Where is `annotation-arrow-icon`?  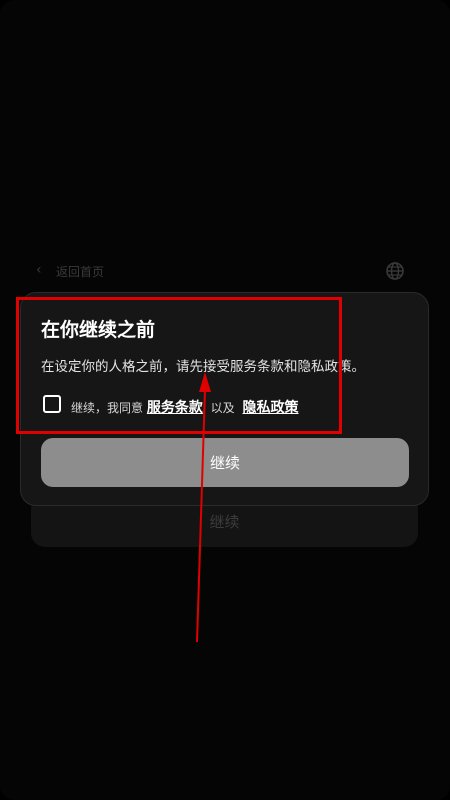 annotation-arrow-icon is located at coordinates (203, 507).